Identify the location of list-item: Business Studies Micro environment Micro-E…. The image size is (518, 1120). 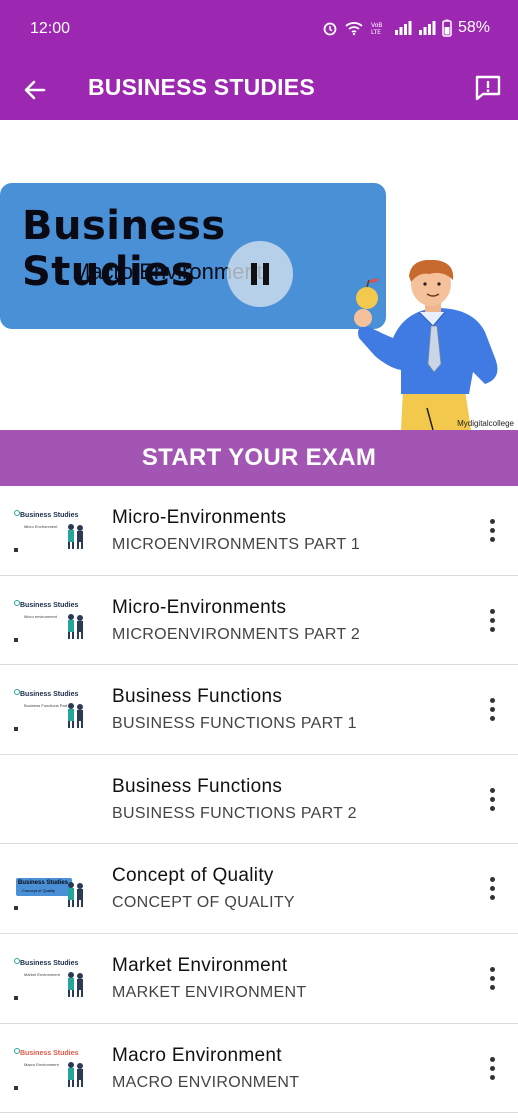
(259, 620).